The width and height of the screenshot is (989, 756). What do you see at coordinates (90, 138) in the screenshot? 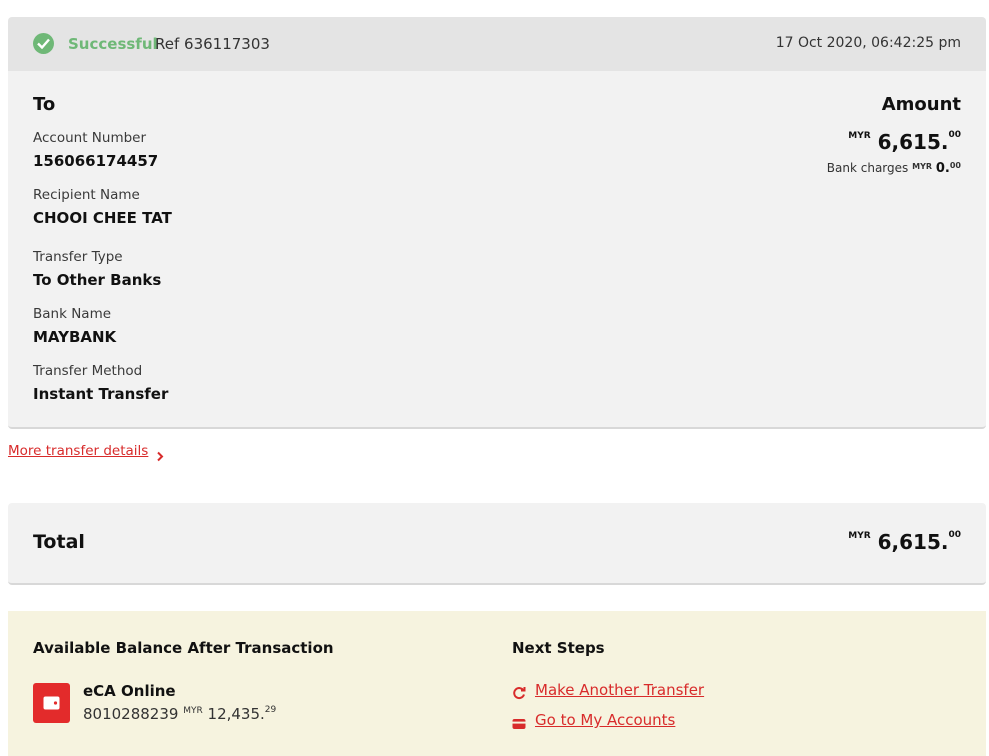
I see `account-number-label: Account Number` at bounding box center [90, 138].